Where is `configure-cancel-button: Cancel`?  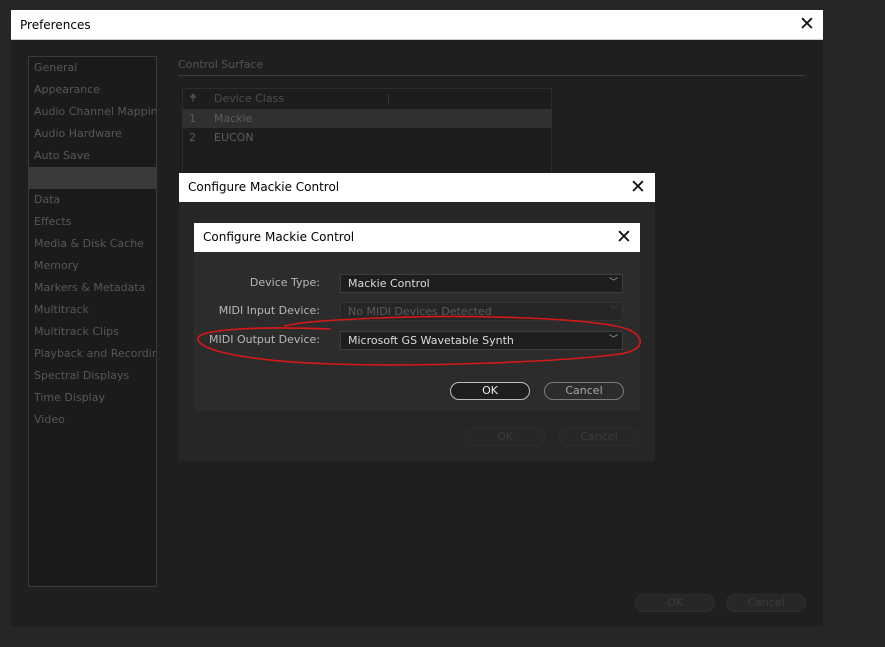
configure-cancel-button: Cancel is located at coordinates (584, 391).